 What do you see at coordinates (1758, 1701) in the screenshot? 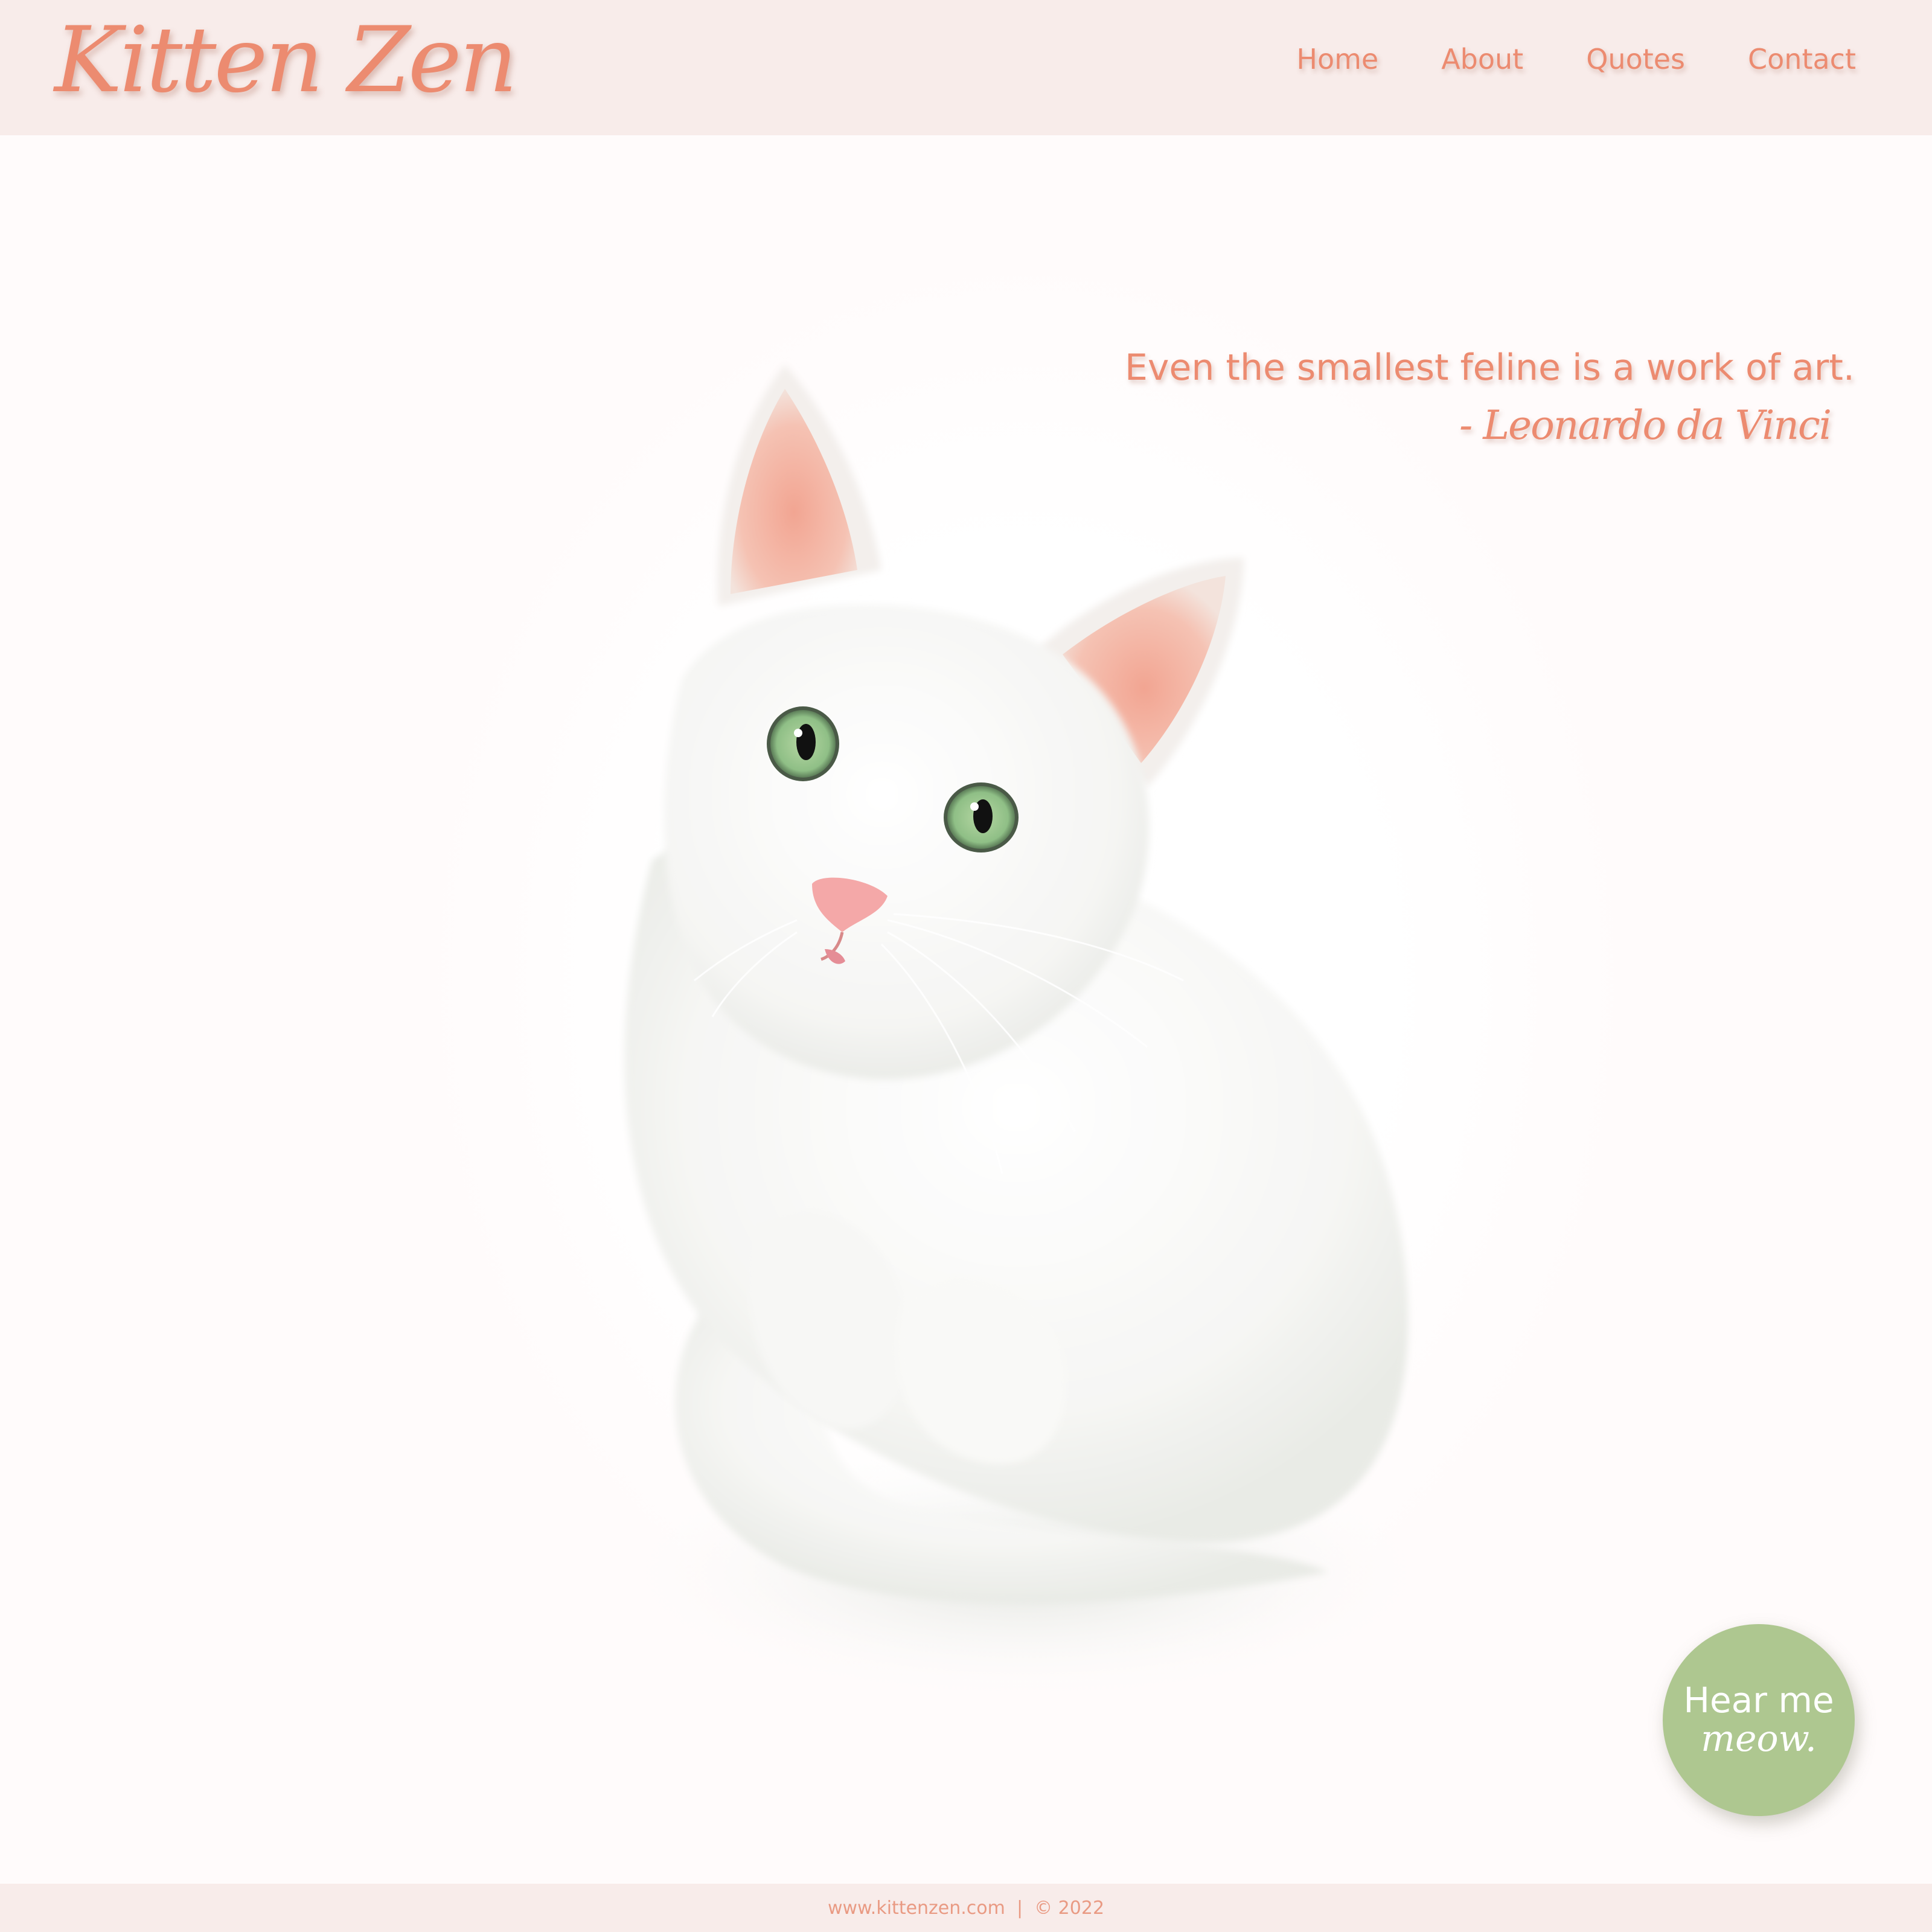
I see `meow-button-label-line1: Hear me` at bounding box center [1758, 1701].